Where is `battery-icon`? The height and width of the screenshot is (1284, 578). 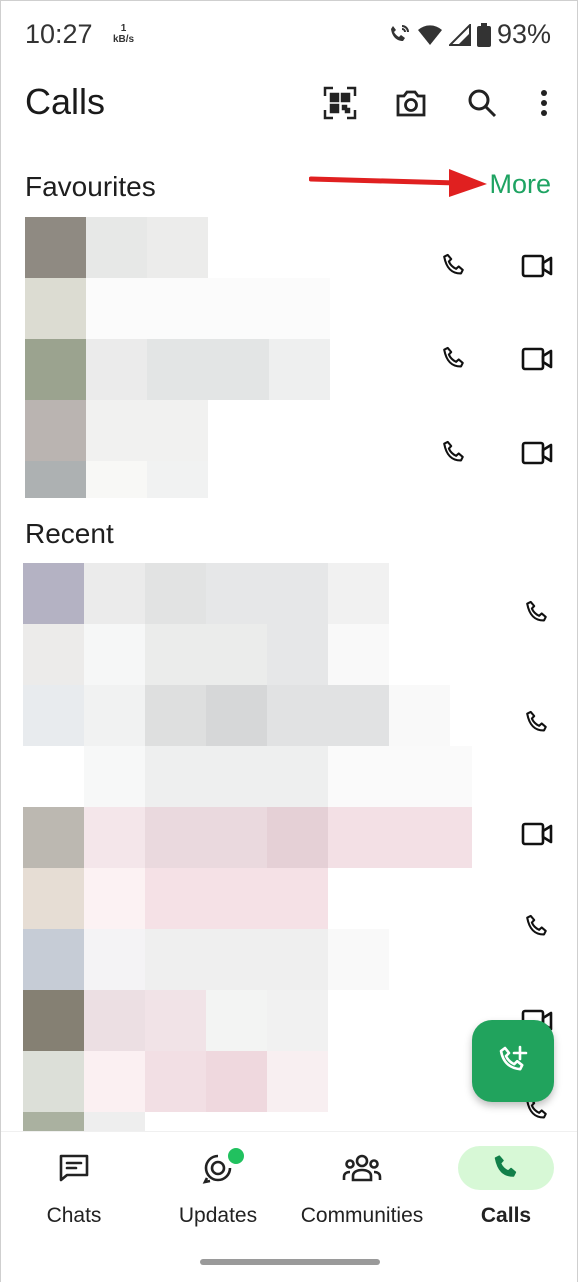 battery-icon is located at coordinates (483, 34).